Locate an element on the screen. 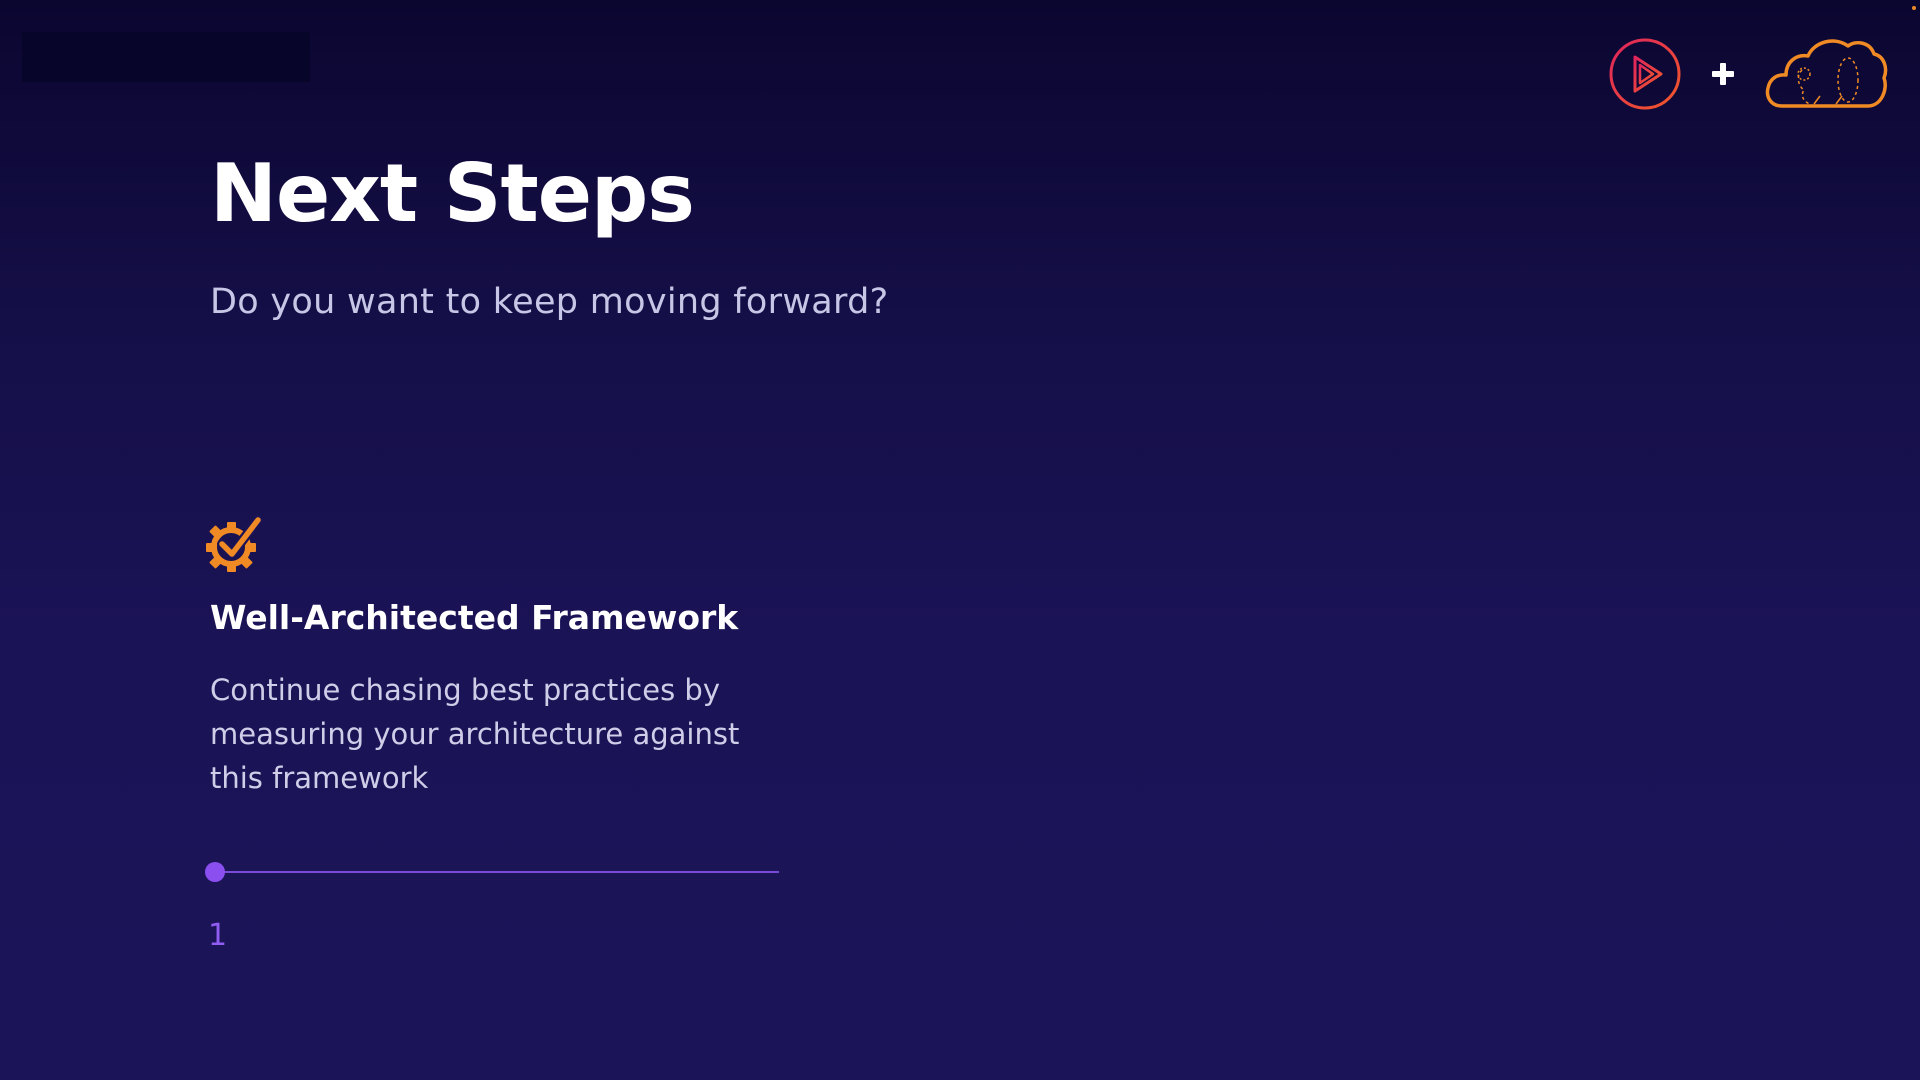 This screenshot has width=1920, height=1080. gear-check-icon is located at coordinates (234, 543).